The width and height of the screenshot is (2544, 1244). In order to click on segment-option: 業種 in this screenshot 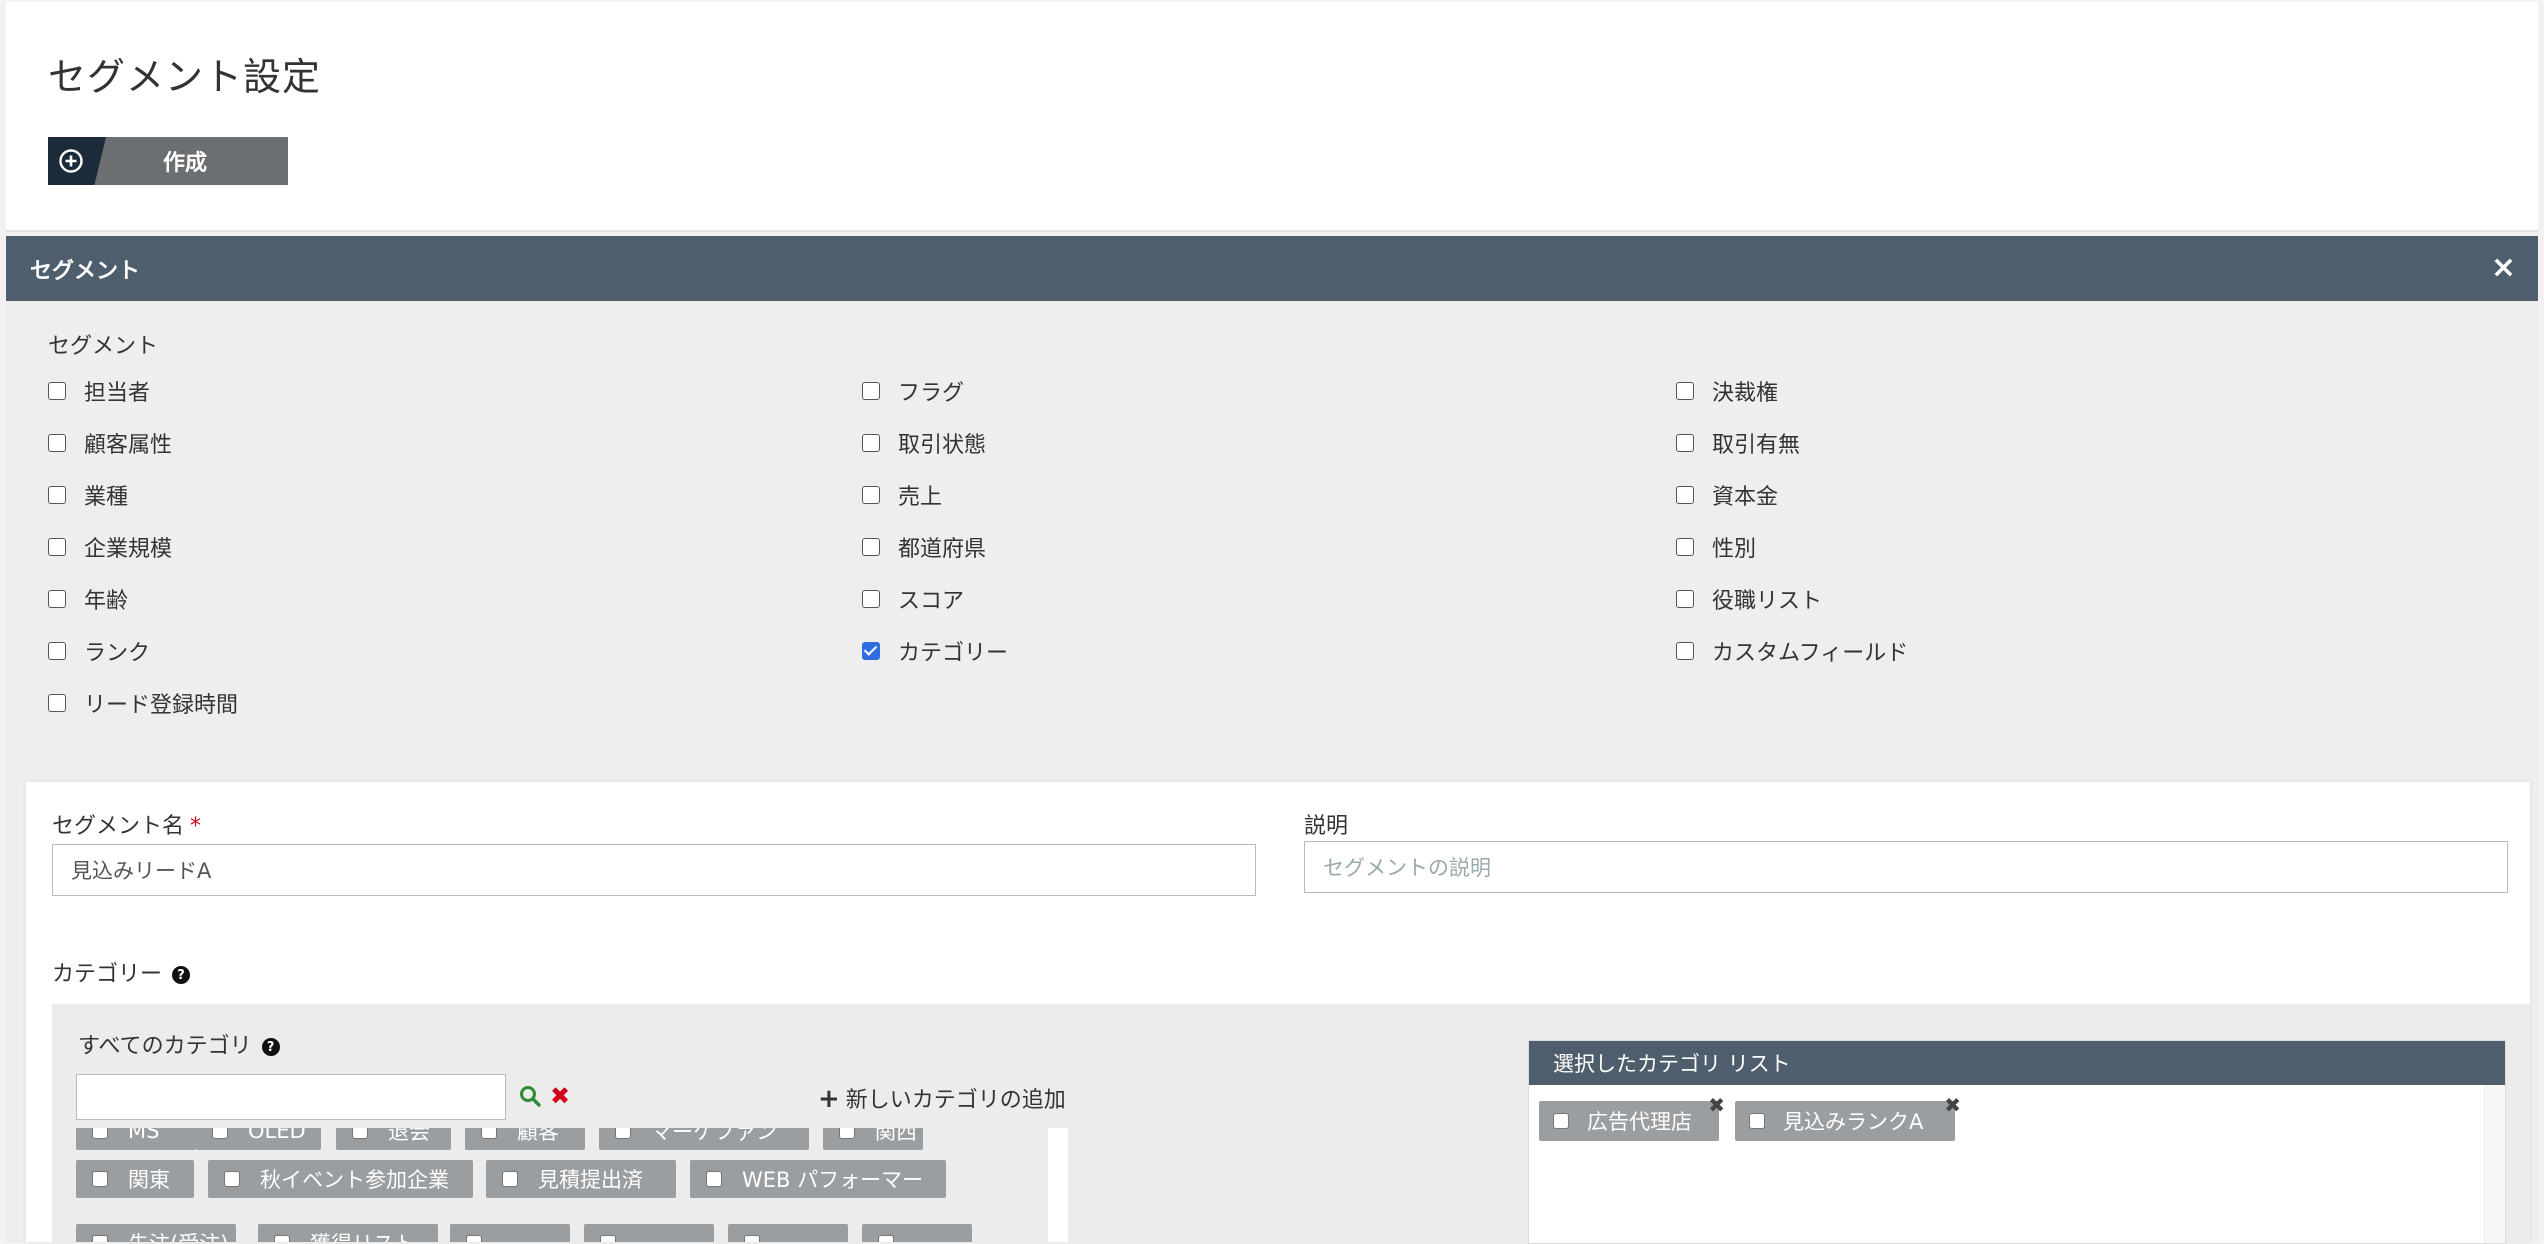, I will do `click(88, 495)`.